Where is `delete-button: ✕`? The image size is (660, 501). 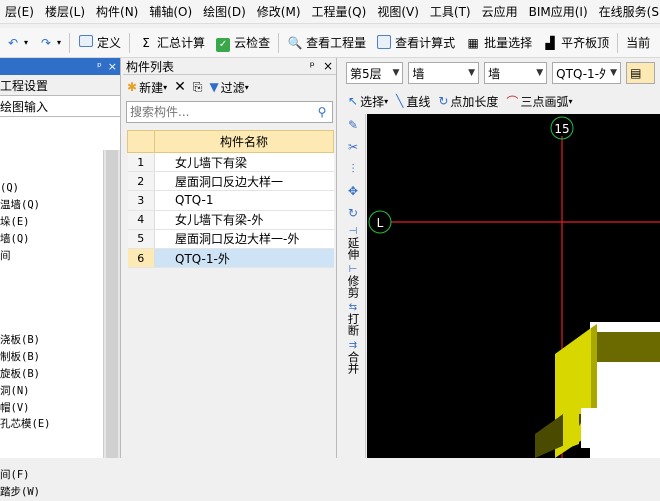 delete-button: ✕ is located at coordinates (180, 87).